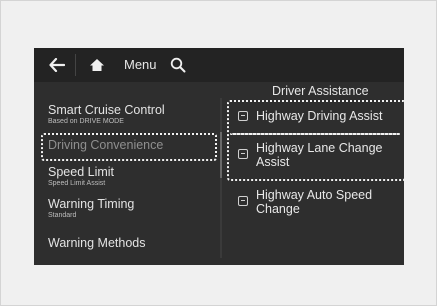 The height and width of the screenshot is (306, 437). I want to click on arrow-left-icon, so click(57, 65).